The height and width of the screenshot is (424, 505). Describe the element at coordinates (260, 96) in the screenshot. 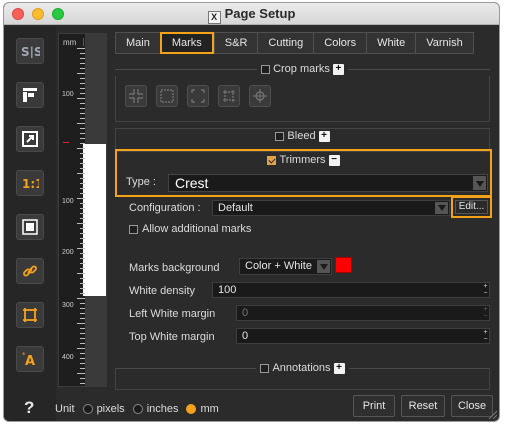

I see `registration-mark-icon` at that location.